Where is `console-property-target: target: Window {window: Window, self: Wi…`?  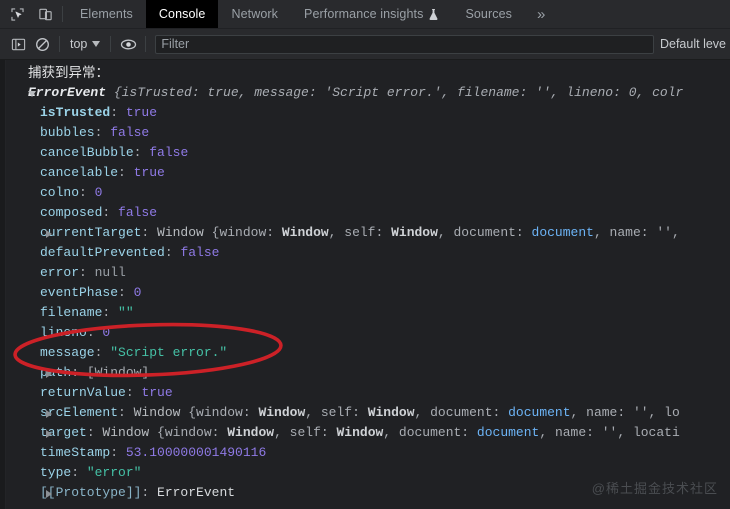
console-property-target: target: Window {window: Window, self: Wi… is located at coordinates (368, 433).